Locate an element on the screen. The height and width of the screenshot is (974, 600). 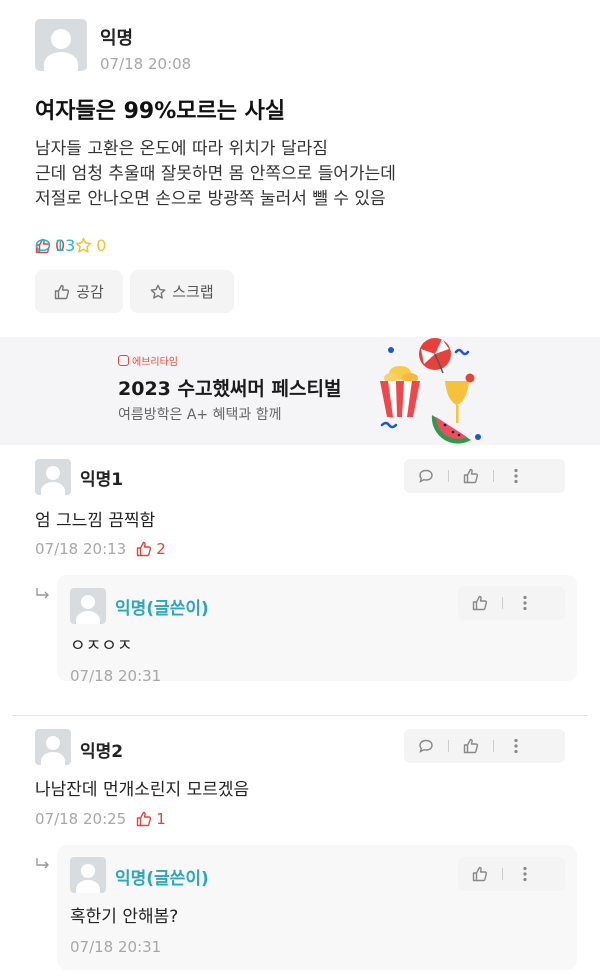
empathy-button: 공감 is located at coordinates (79, 291).